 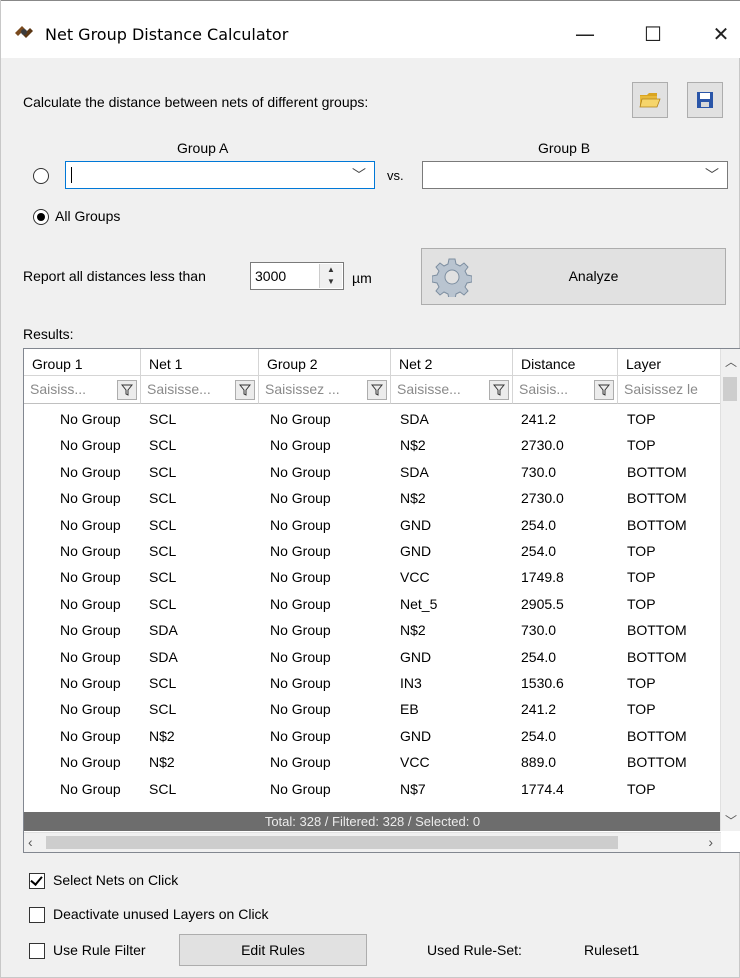 What do you see at coordinates (382, 472) in the screenshot?
I see `table-row: No Group SCL No Group SDA 730.0 BOTTOM` at bounding box center [382, 472].